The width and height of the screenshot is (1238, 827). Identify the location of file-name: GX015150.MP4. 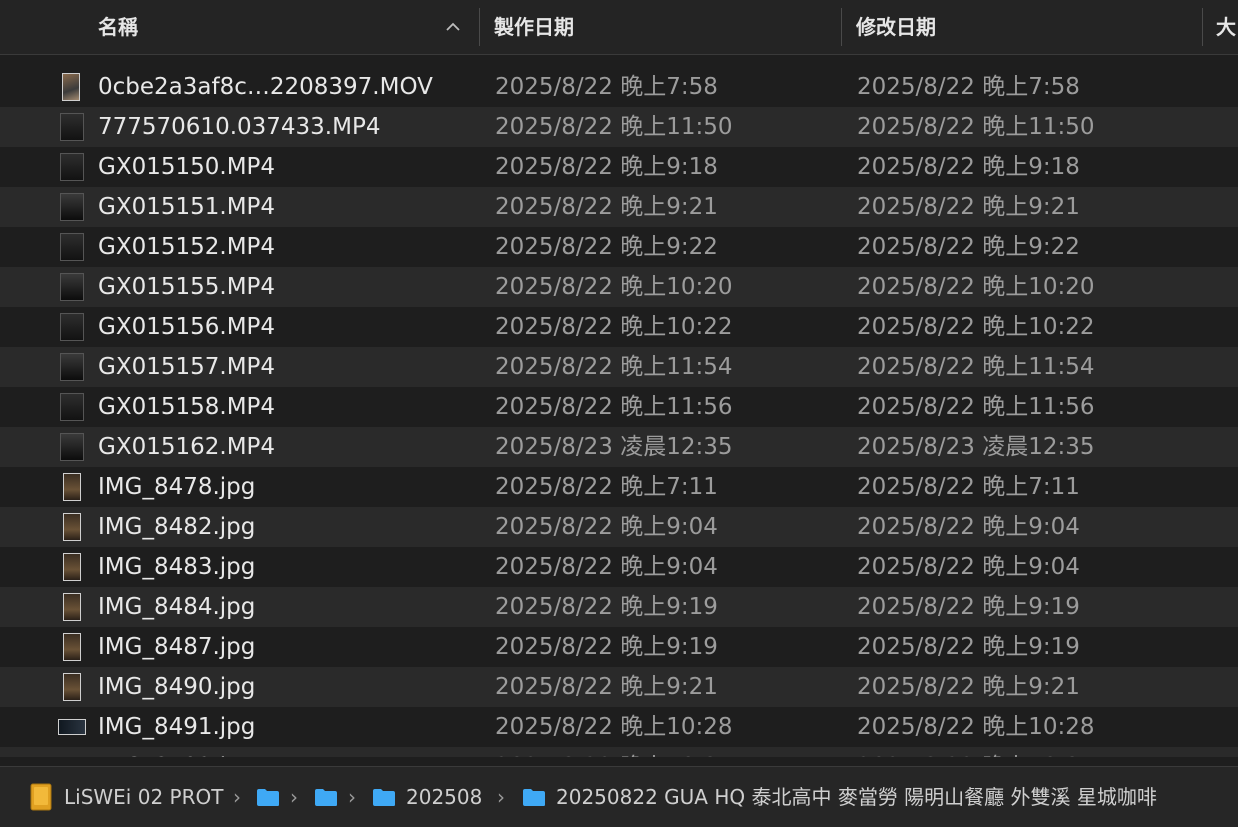
(187, 167).